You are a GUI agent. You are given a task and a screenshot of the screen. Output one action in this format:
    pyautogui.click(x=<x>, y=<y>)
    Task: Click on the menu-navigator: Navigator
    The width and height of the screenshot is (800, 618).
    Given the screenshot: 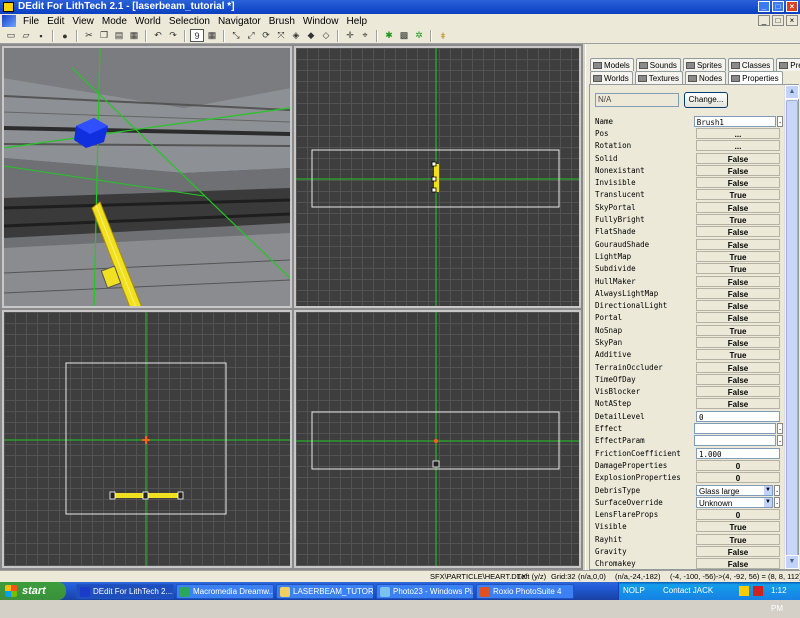 What is the action you would take?
    pyautogui.click(x=239, y=21)
    